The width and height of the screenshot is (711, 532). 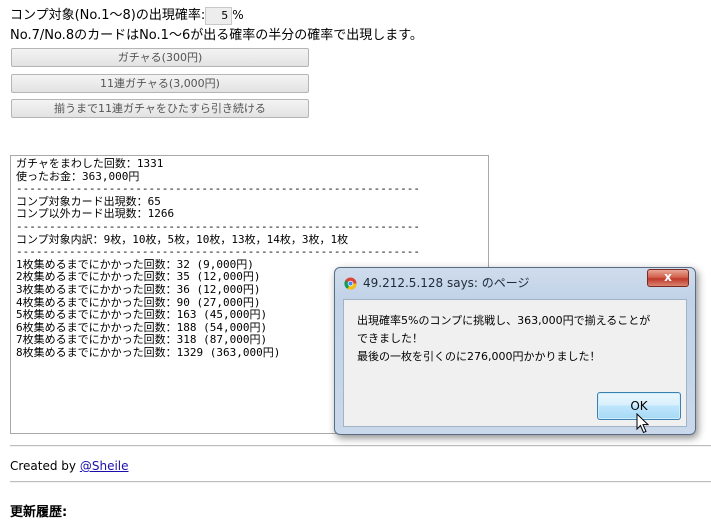 What do you see at coordinates (104, 466) in the screenshot?
I see `author-link: @Sheile` at bounding box center [104, 466].